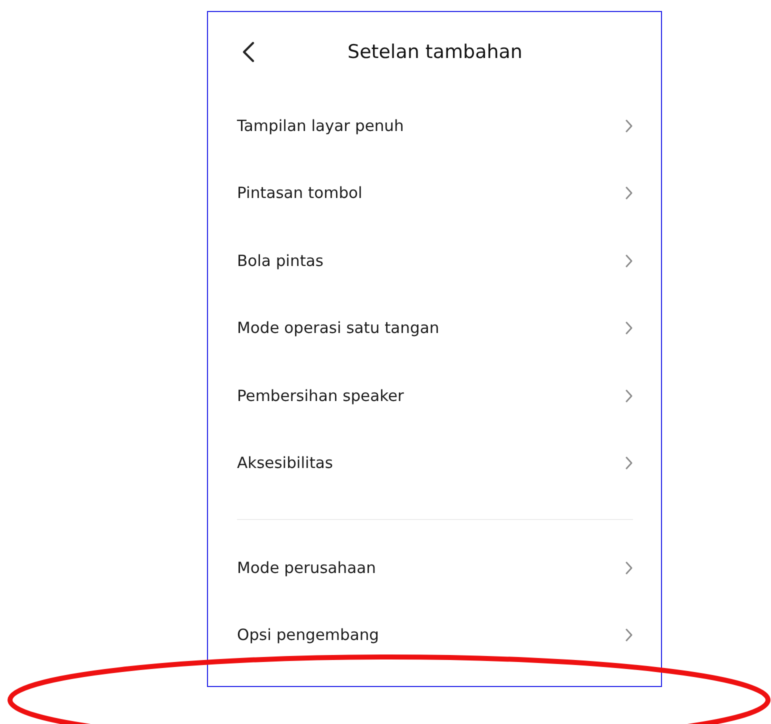 The height and width of the screenshot is (724, 771). I want to click on settings-item: Mode operasi satu tangan, so click(435, 328).